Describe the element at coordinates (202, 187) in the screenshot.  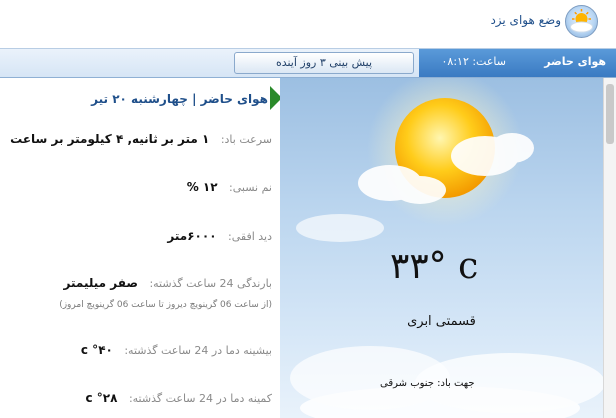
I see `humidity-value: ۱۲ %` at that location.